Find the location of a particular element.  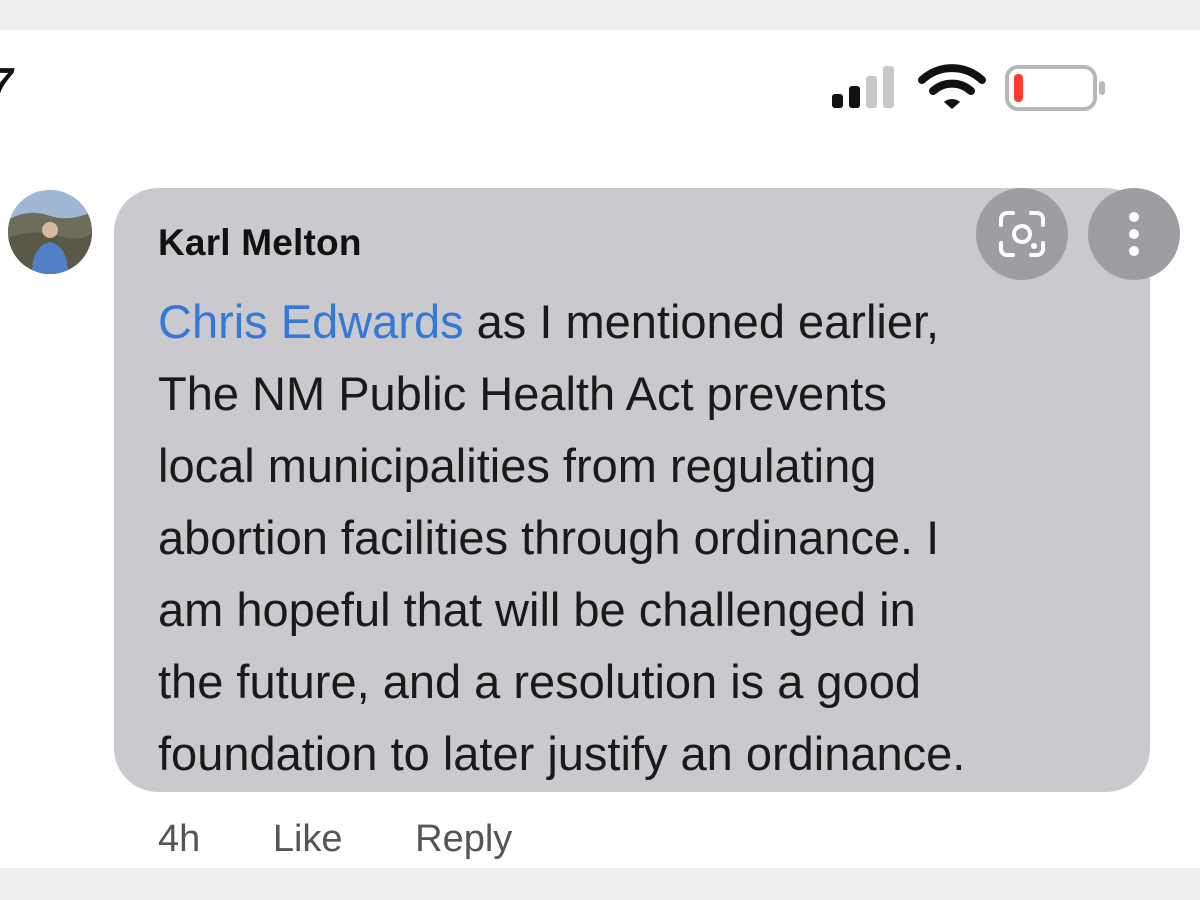

more-vertical-icon is located at coordinates (1134, 234).